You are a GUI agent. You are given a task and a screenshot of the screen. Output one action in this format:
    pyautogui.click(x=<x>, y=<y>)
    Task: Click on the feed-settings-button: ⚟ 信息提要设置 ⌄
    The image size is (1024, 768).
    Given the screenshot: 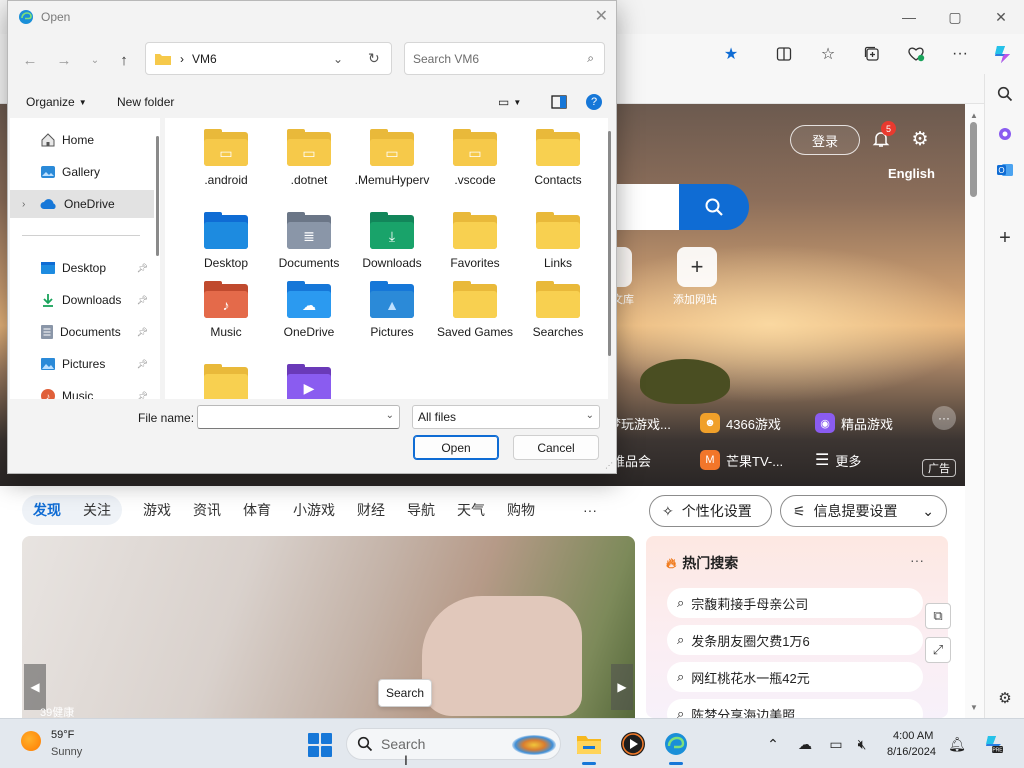 What is the action you would take?
    pyautogui.click(x=863, y=511)
    